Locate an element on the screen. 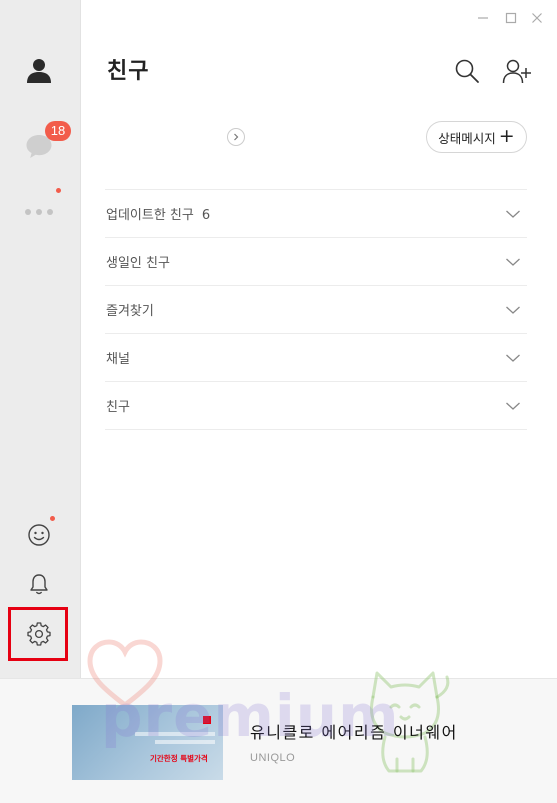 This screenshot has width=557, height=803. search-icon is located at coordinates (467, 71).